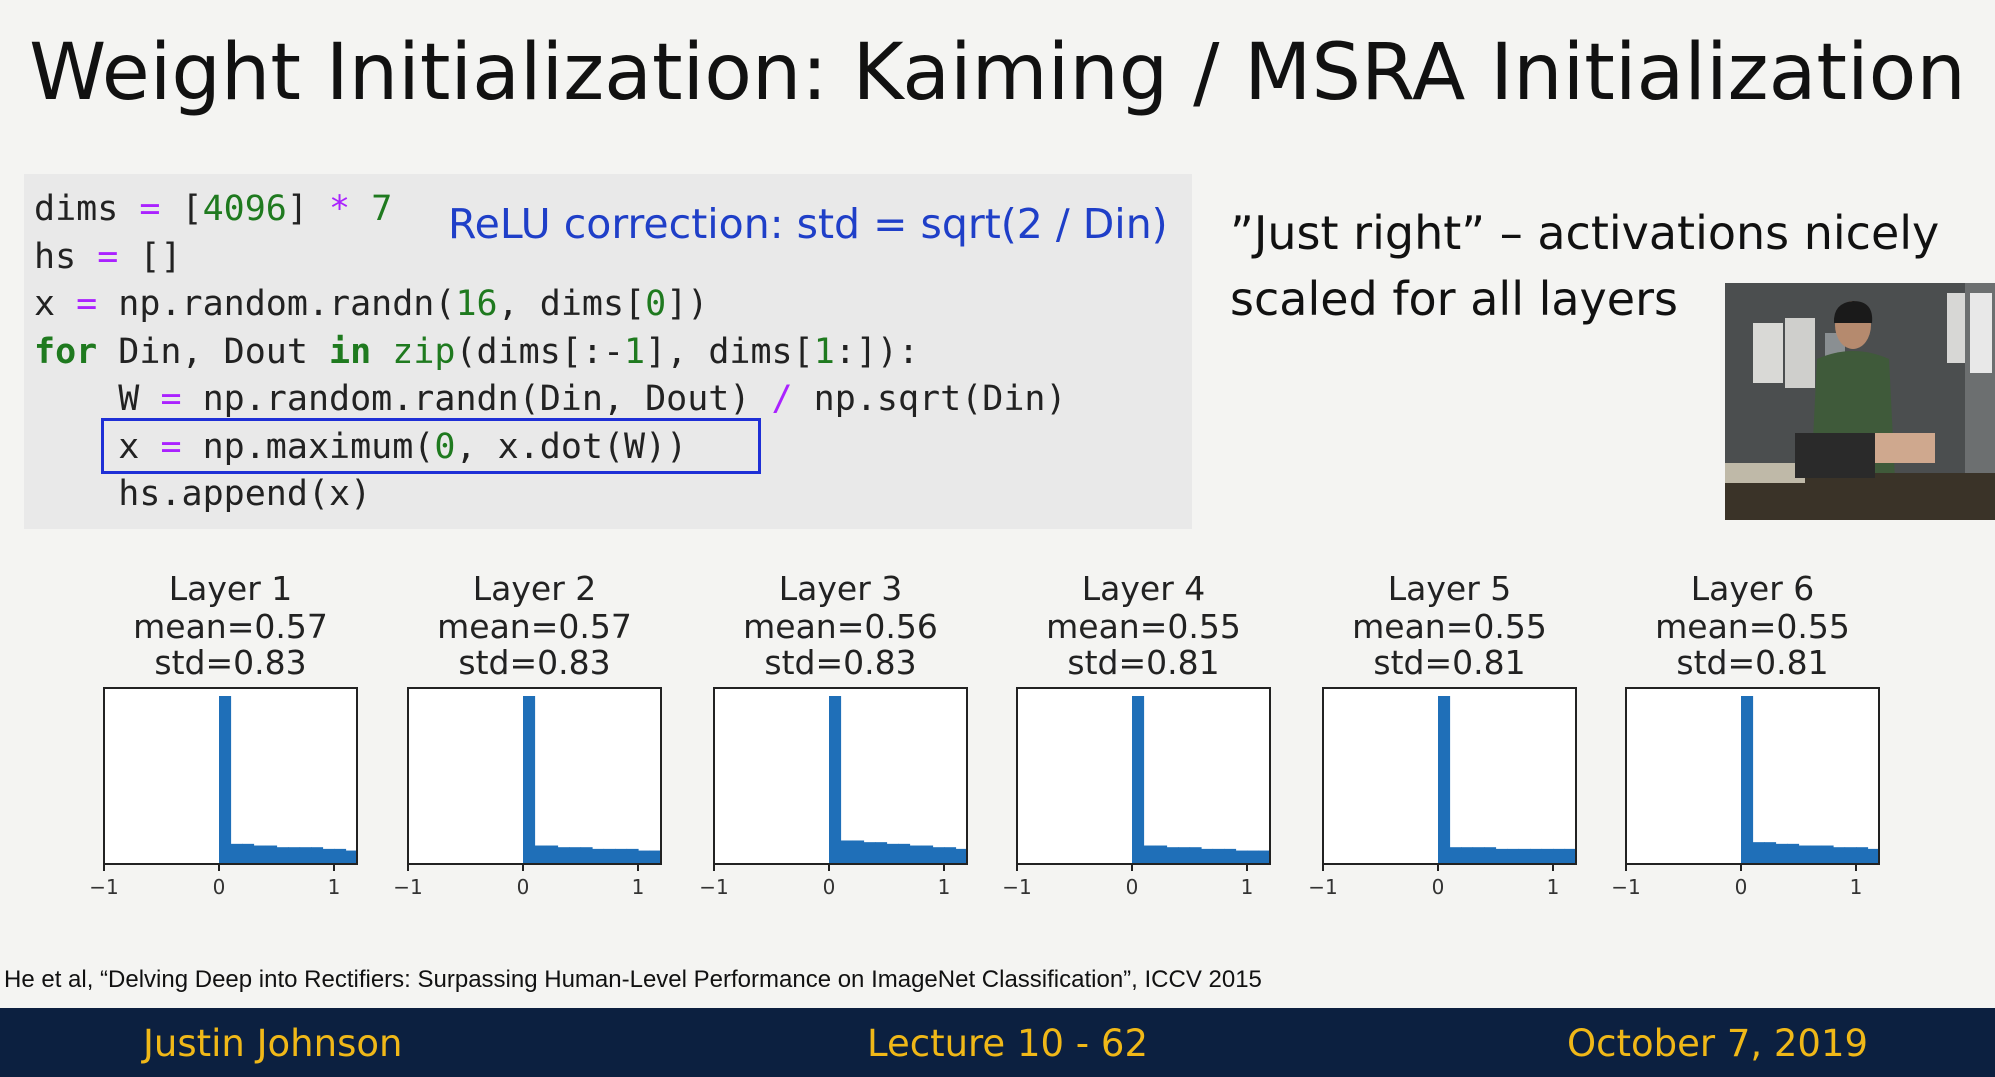 This screenshot has width=1995, height=1077. What do you see at coordinates (231, 588) in the screenshot?
I see `histogram-title: Layer 1` at bounding box center [231, 588].